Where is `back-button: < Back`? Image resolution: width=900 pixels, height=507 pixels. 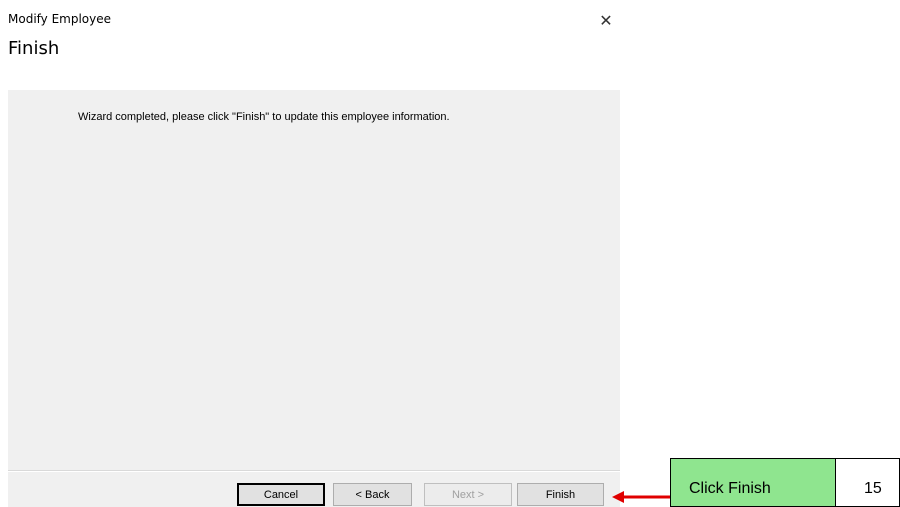 back-button: < Back is located at coordinates (372, 494).